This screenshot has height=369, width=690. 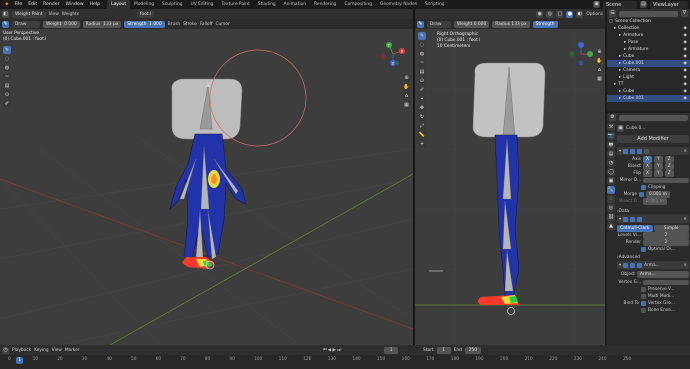 I want to click on weight-field: Weight 0.000, so click(x=61, y=24).